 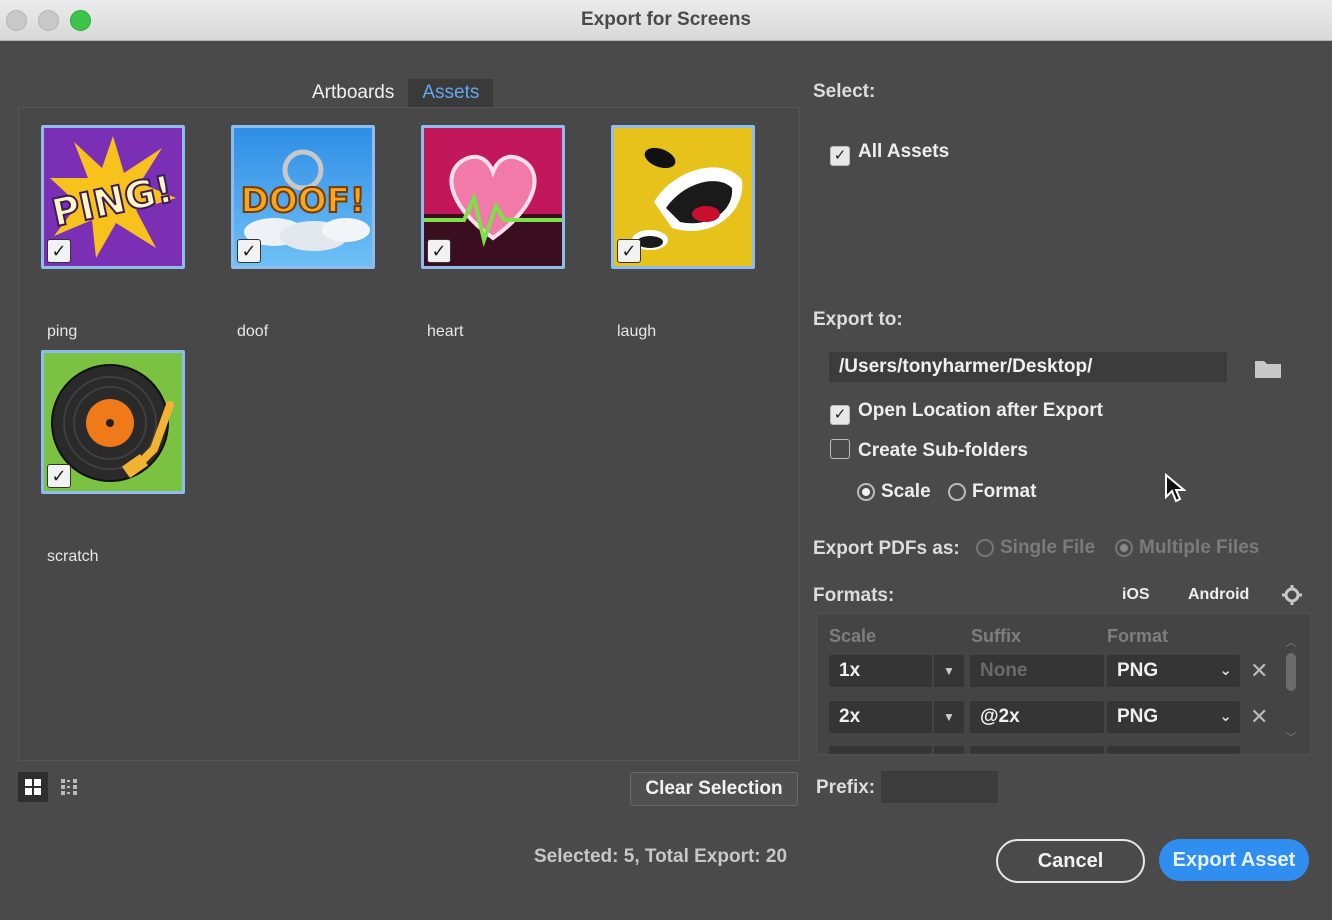 What do you see at coordinates (637, 331) in the screenshot?
I see `asset-label-laugh: laugh` at bounding box center [637, 331].